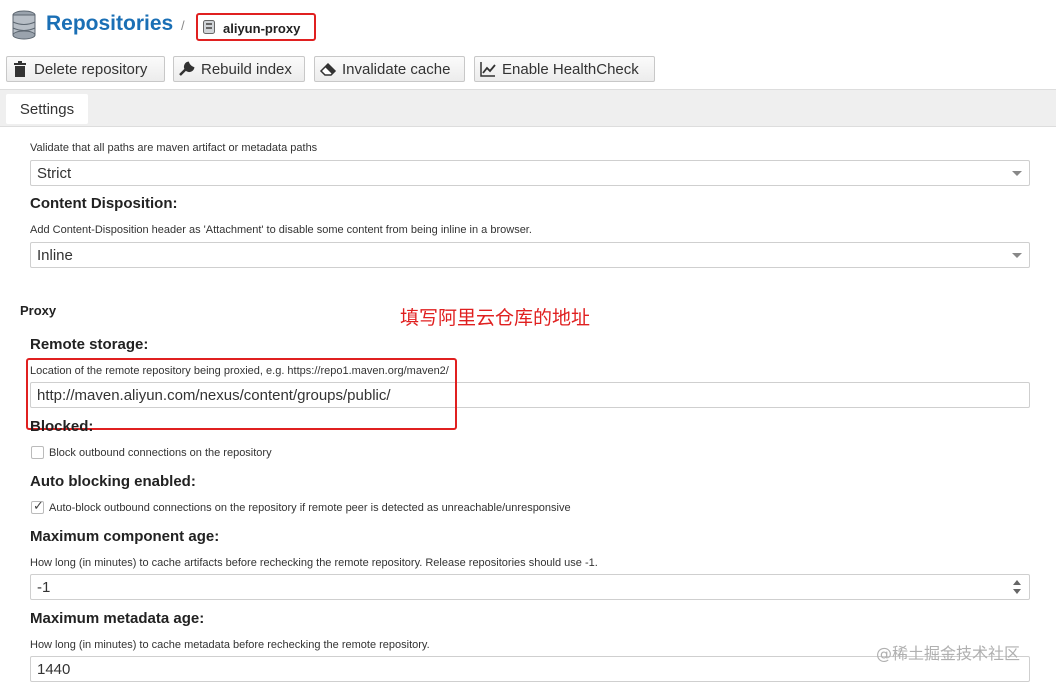 Image resolution: width=1056 pixels, height=682 pixels. Describe the element at coordinates (1017, 591) in the screenshot. I see `spinner-down-icon` at that location.